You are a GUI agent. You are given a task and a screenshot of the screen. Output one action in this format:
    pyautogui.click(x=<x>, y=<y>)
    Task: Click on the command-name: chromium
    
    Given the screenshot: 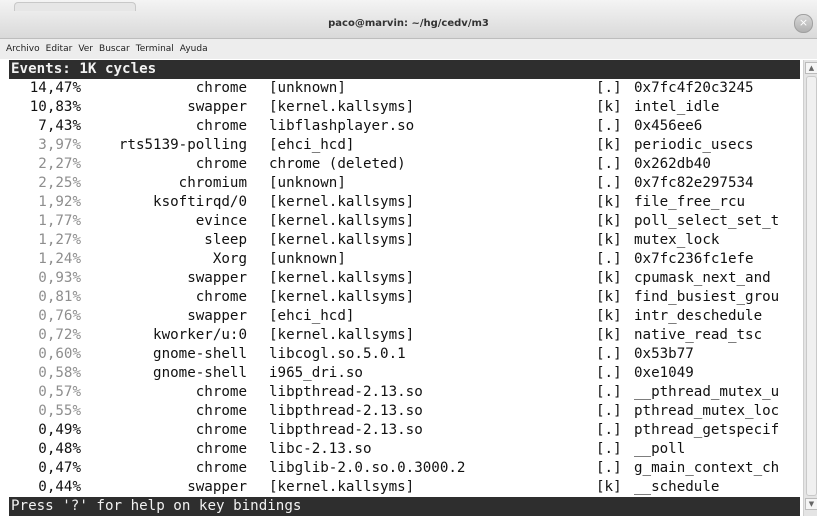 What is the action you would take?
    pyautogui.click(x=212, y=183)
    